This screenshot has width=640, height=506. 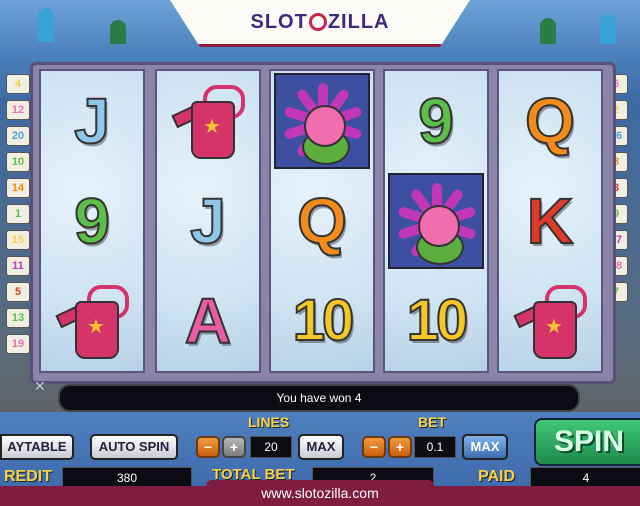 I want to click on payline-badge: 14, so click(x=18, y=188).